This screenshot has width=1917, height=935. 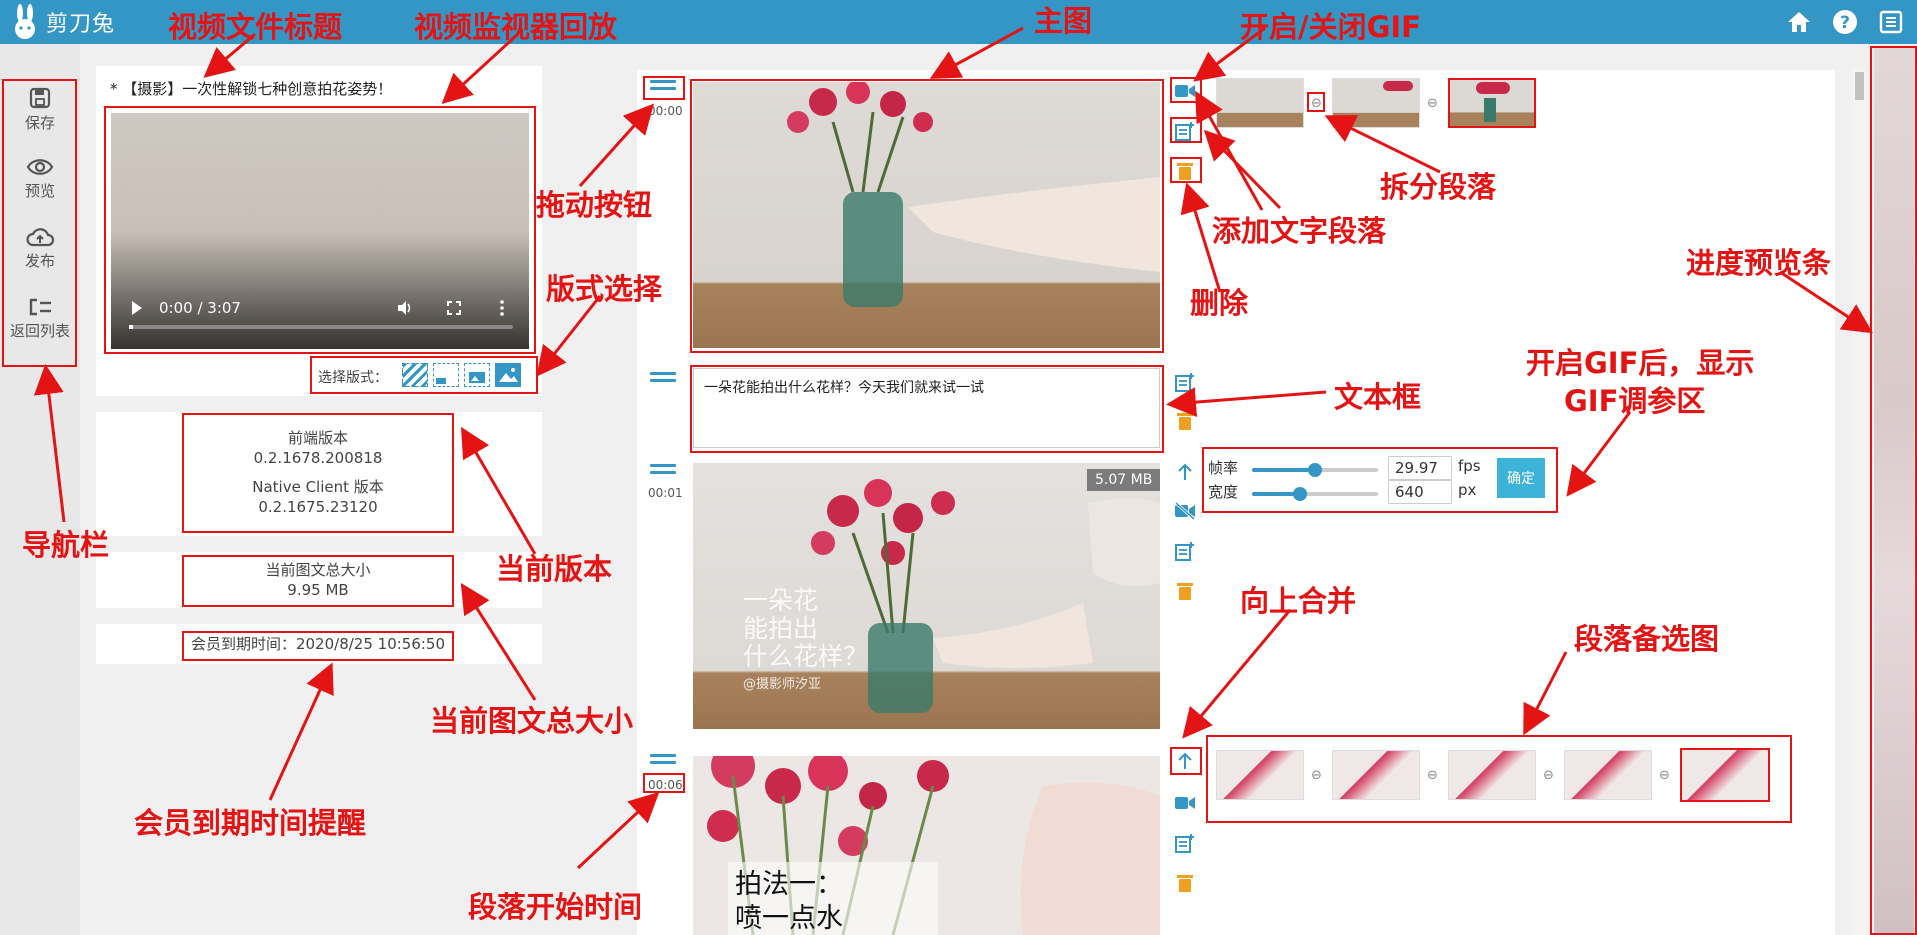 I want to click on annotation-navbar: 导航栏, so click(x=66, y=545).